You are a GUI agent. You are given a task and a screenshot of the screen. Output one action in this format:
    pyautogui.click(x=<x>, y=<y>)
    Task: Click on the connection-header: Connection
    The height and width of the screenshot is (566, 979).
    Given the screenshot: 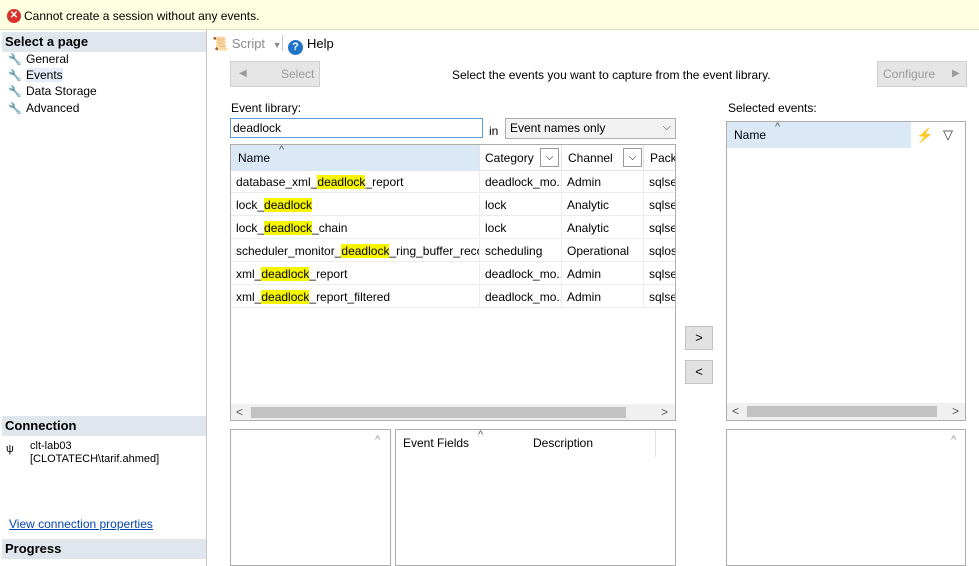 What is the action you would take?
    pyautogui.click(x=104, y=426)
    